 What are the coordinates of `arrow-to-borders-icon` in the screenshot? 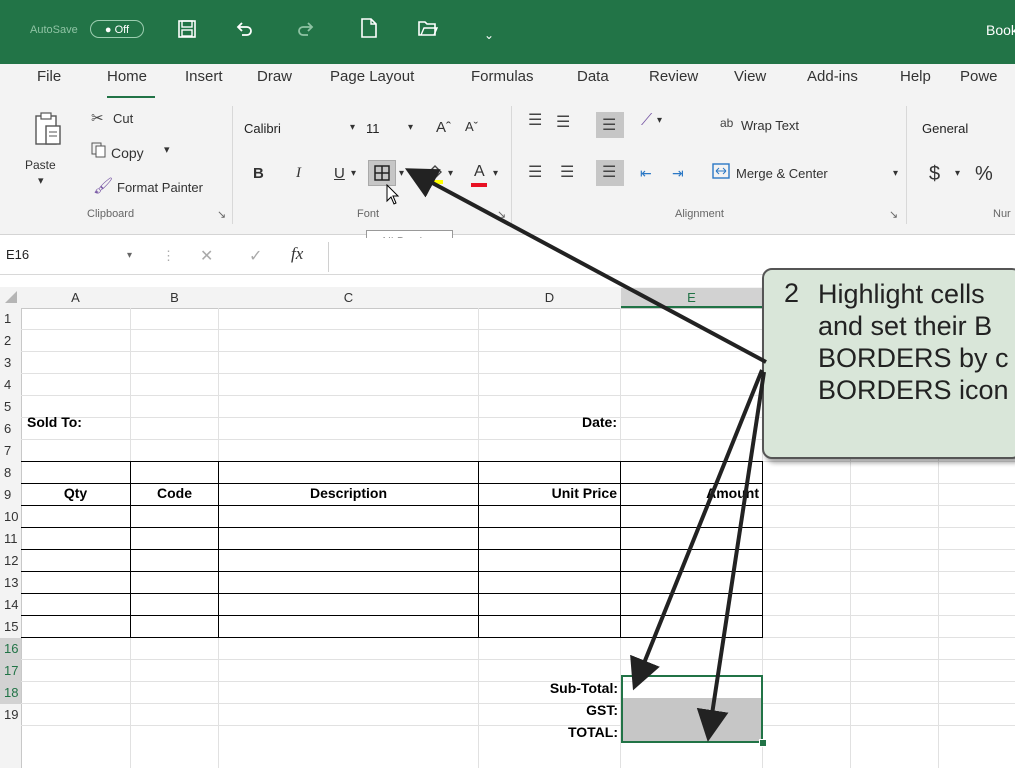 It's located at (585, 266).